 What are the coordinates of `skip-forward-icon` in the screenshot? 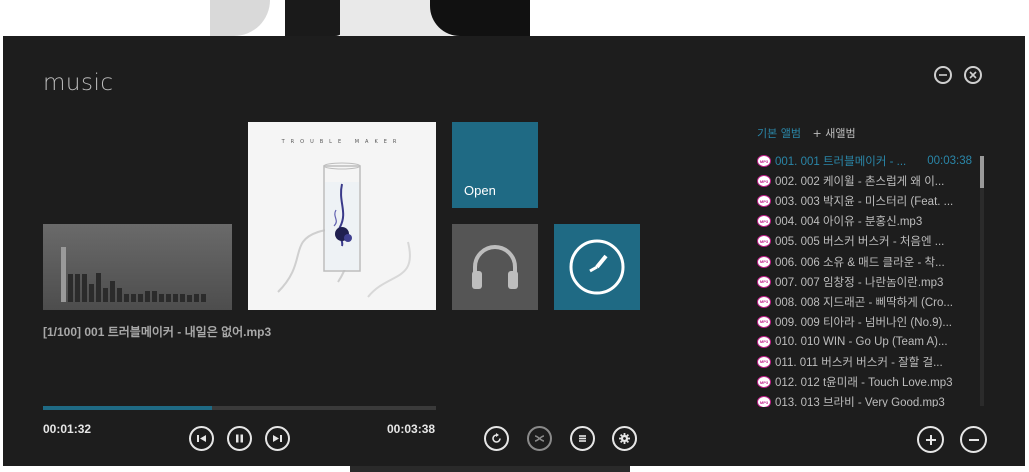 It's located at (277, 438).